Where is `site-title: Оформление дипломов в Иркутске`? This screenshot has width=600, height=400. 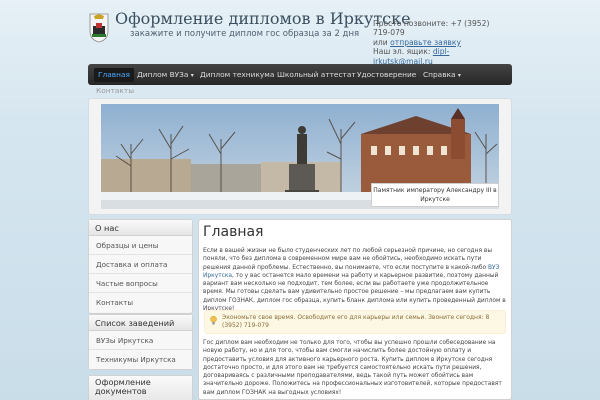
site-title: Оформление дипломов в Иркутске is located at coordinates (263, 18).